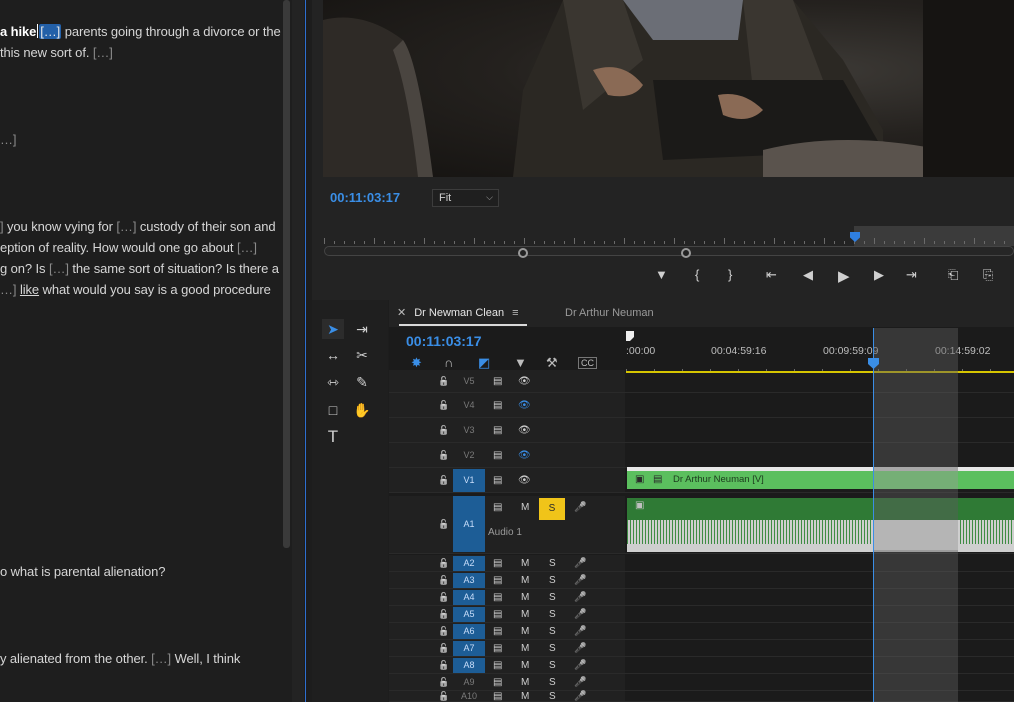 This screenshot has width=1014, height=702. What do you see at coordinates (507, 580) in the screenshot?
I see `track-header: 🔓 A3 ▤ M S 🎤` at bounding box center [507, 580].